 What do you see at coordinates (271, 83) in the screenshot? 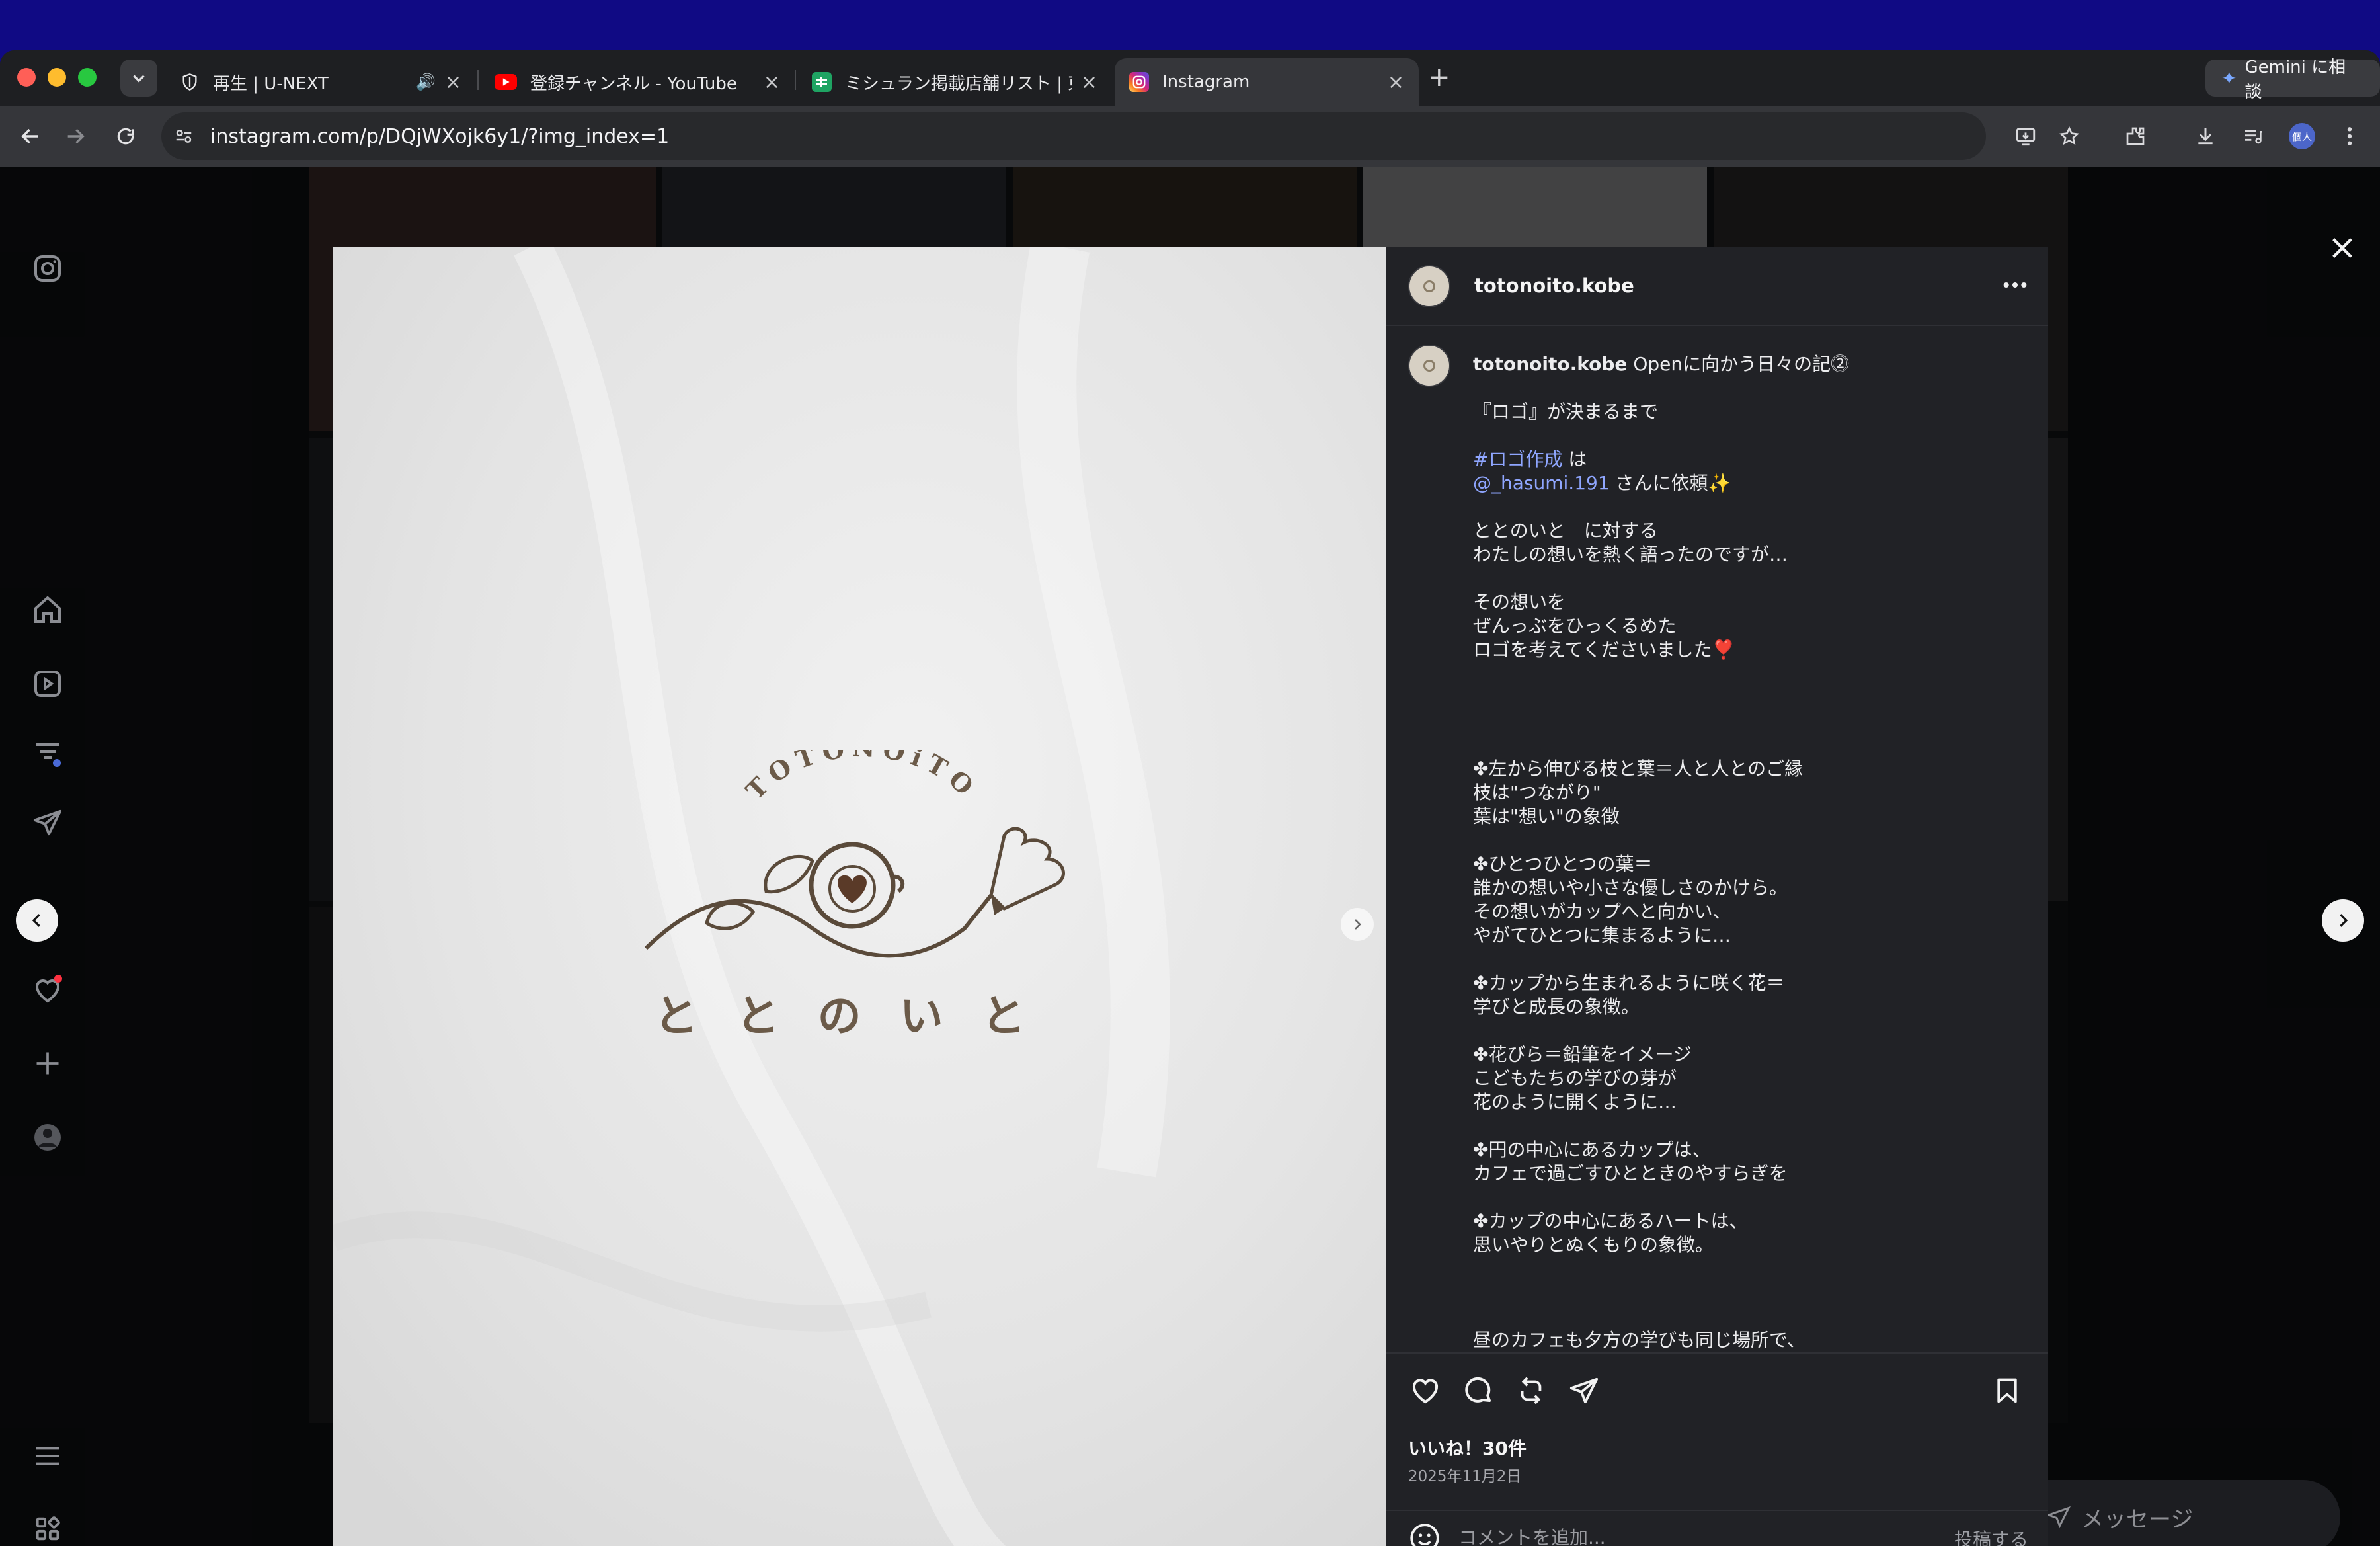
I see `tab-title: 再生 | U-NEXT` at bounding box center [271, 83].